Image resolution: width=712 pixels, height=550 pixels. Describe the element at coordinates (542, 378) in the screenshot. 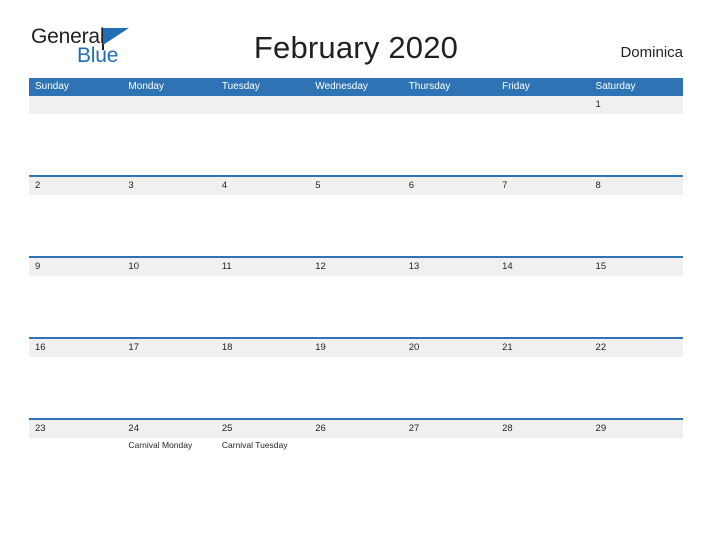

I see `day-cell: 21` at that location.